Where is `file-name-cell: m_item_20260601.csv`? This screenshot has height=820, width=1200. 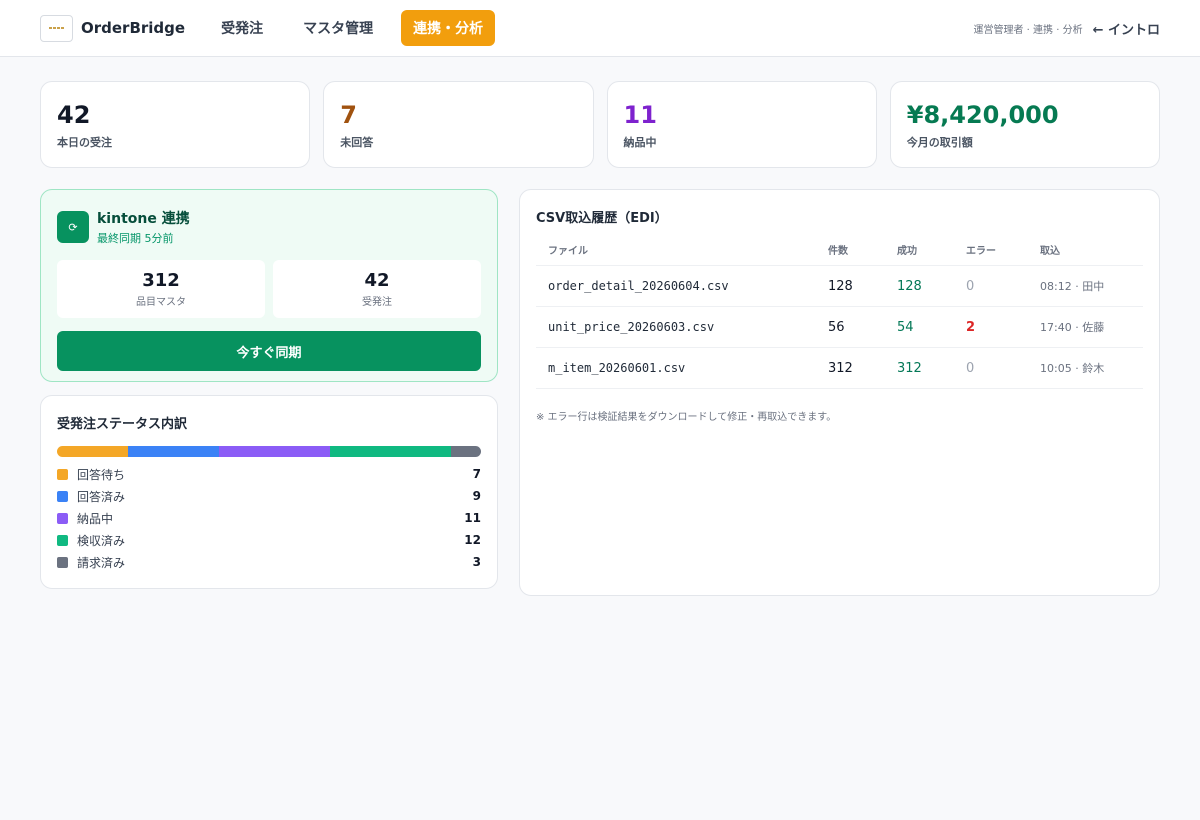
file-name-cell: m_item_20260601.csv is located at coordinates (676, 368).